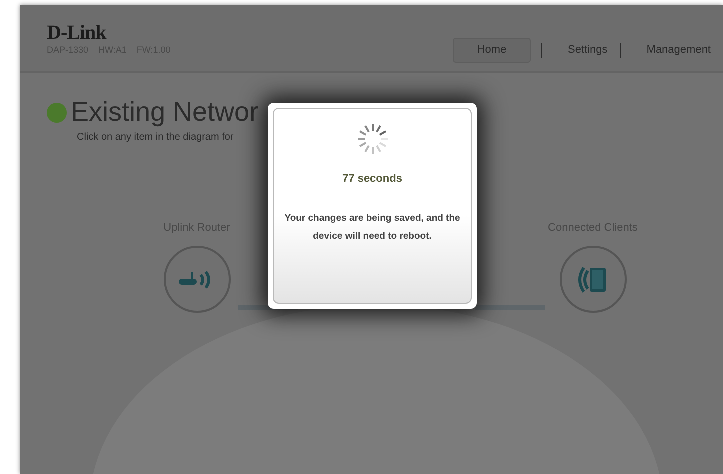 The image size is (723, 474). Describe the element at coordinates (372, 179) in the screenshot. I see `countdown-text: 77 seconds` at that location.